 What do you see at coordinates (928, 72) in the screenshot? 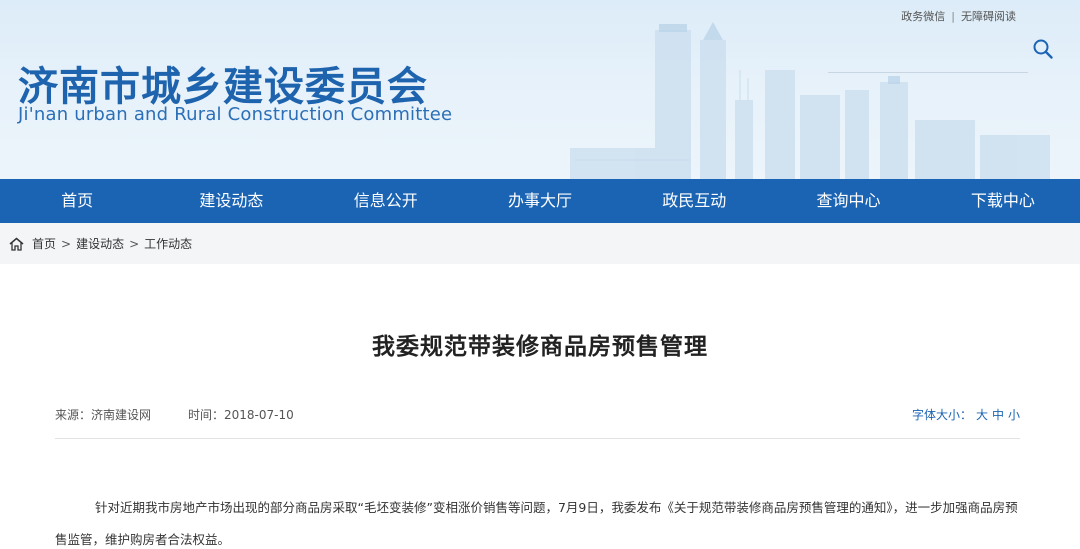
I see `search-input-underline` at bounding box center [928, 72].